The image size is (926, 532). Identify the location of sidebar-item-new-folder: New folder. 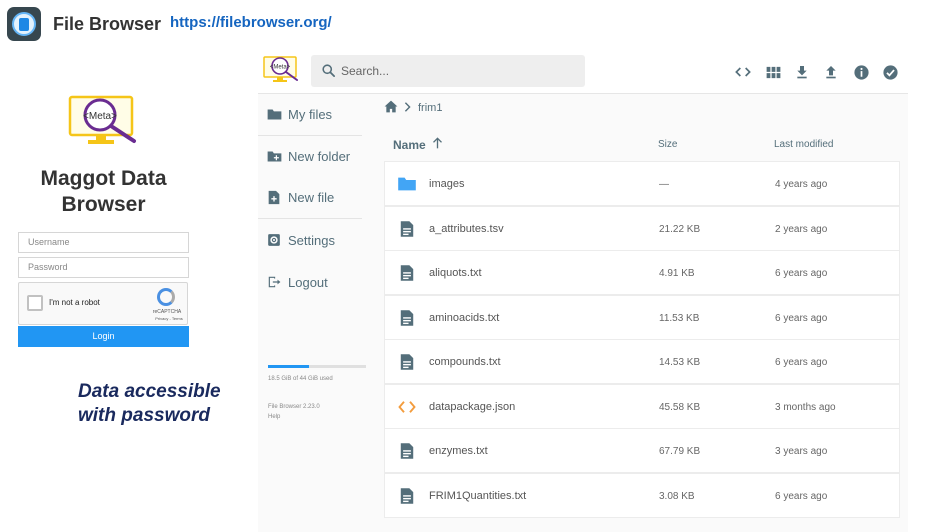
(316, 156).